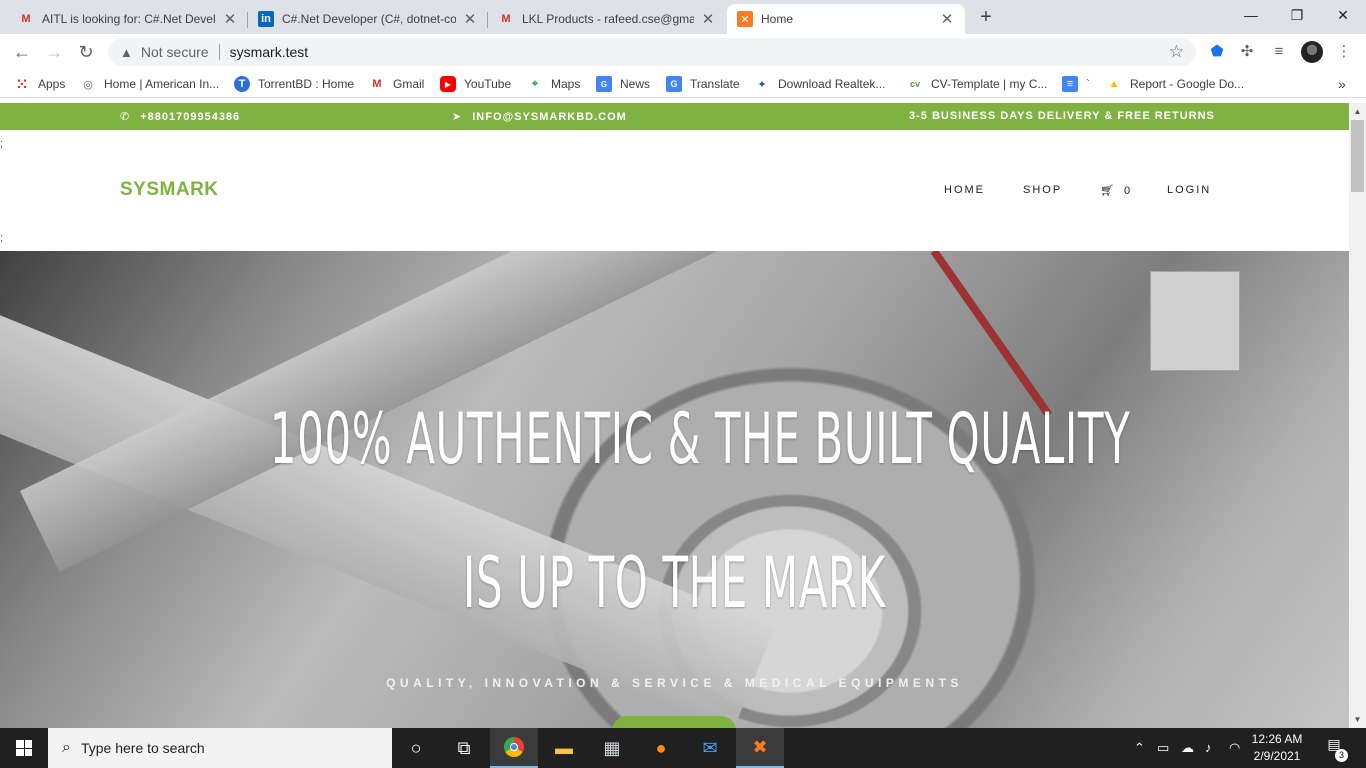 The width and height of the screenshot is (1366, 768). Describe the element at coordinates (506, 19) in the screenshot. I see `gmail-icon: M` at that location.